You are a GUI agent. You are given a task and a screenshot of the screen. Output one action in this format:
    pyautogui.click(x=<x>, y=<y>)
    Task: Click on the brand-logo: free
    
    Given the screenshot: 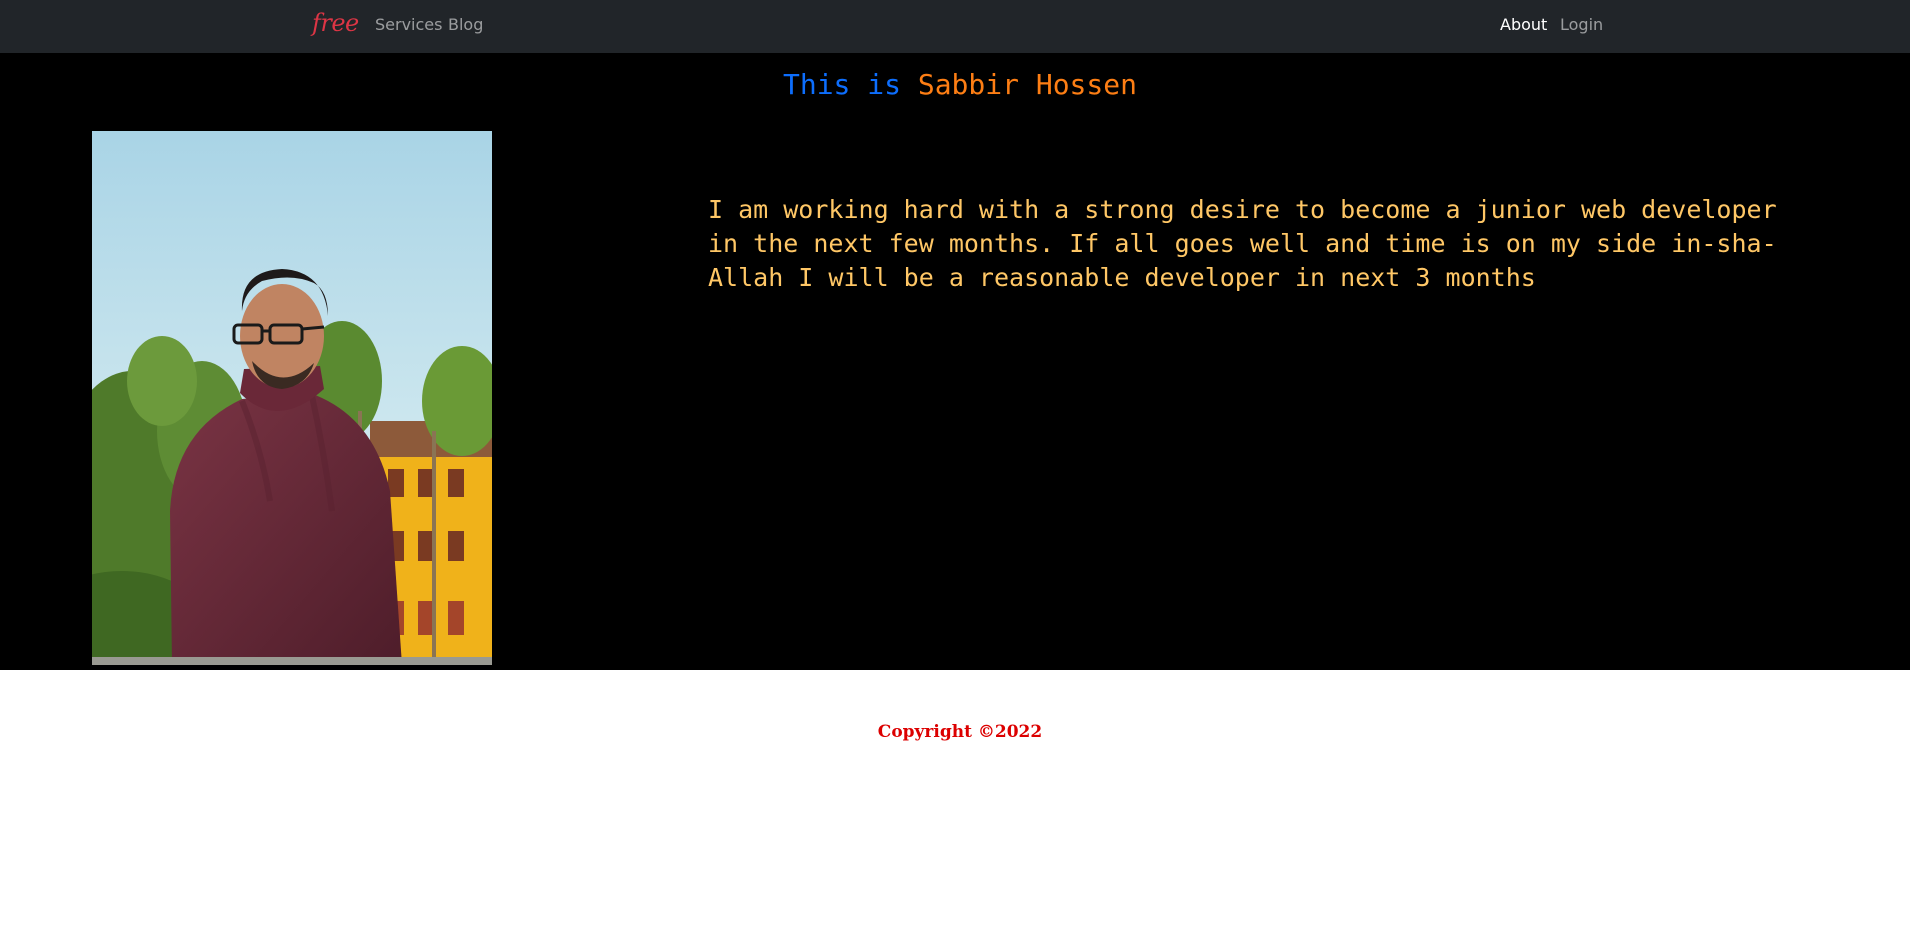 What is the action you would take?
    pyautogui.click(x=335, y=23)
    